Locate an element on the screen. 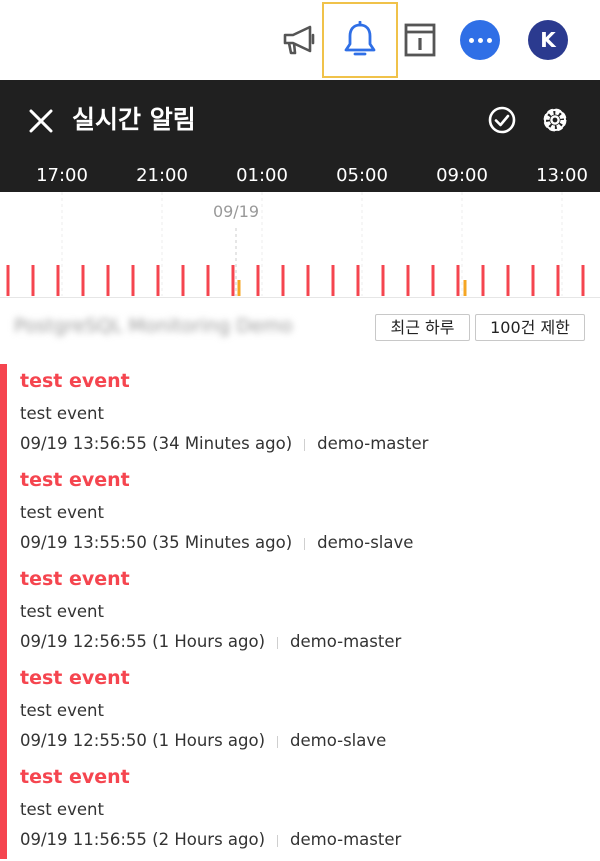 The image size is (600, 861). time-label: 17:00 is located at coordinates (62, 175).